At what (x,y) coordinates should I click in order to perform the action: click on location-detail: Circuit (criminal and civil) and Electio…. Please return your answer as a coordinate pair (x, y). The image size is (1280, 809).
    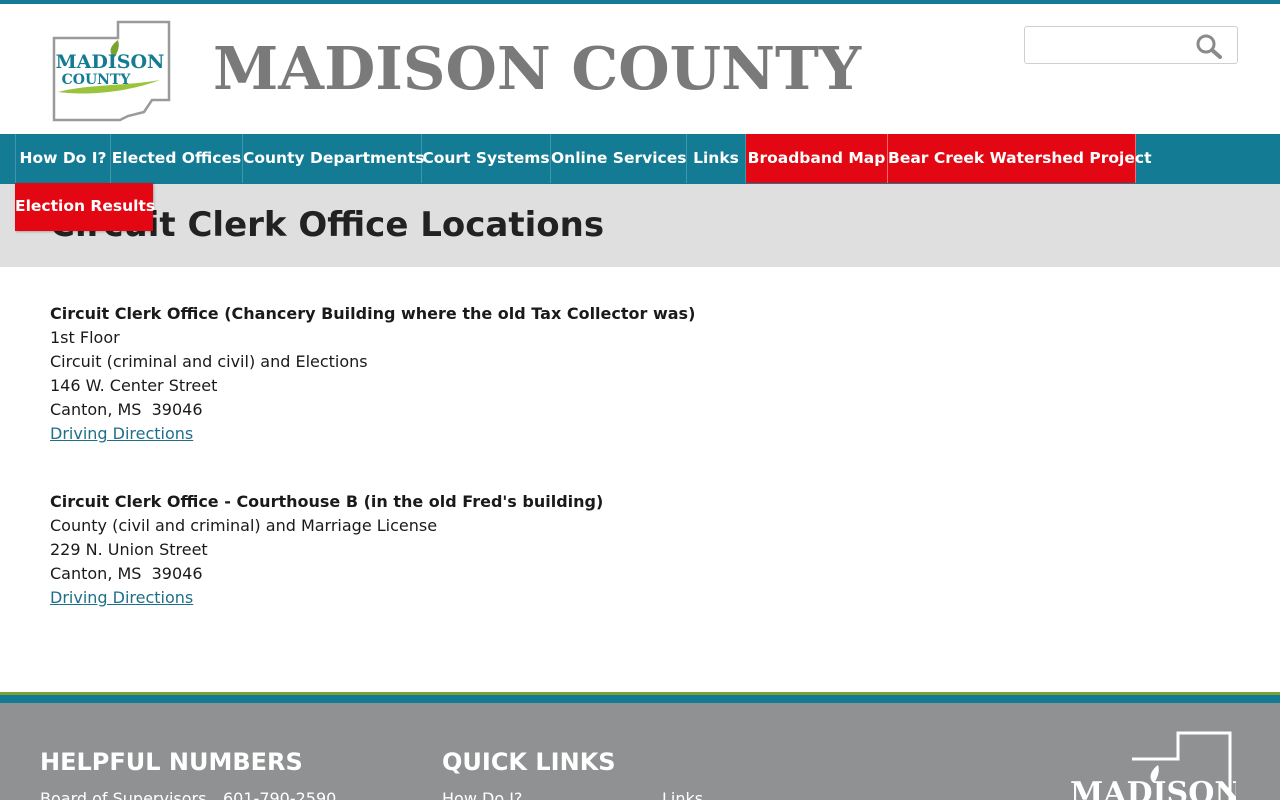
    Looking at the image, I should click on (209, 361).